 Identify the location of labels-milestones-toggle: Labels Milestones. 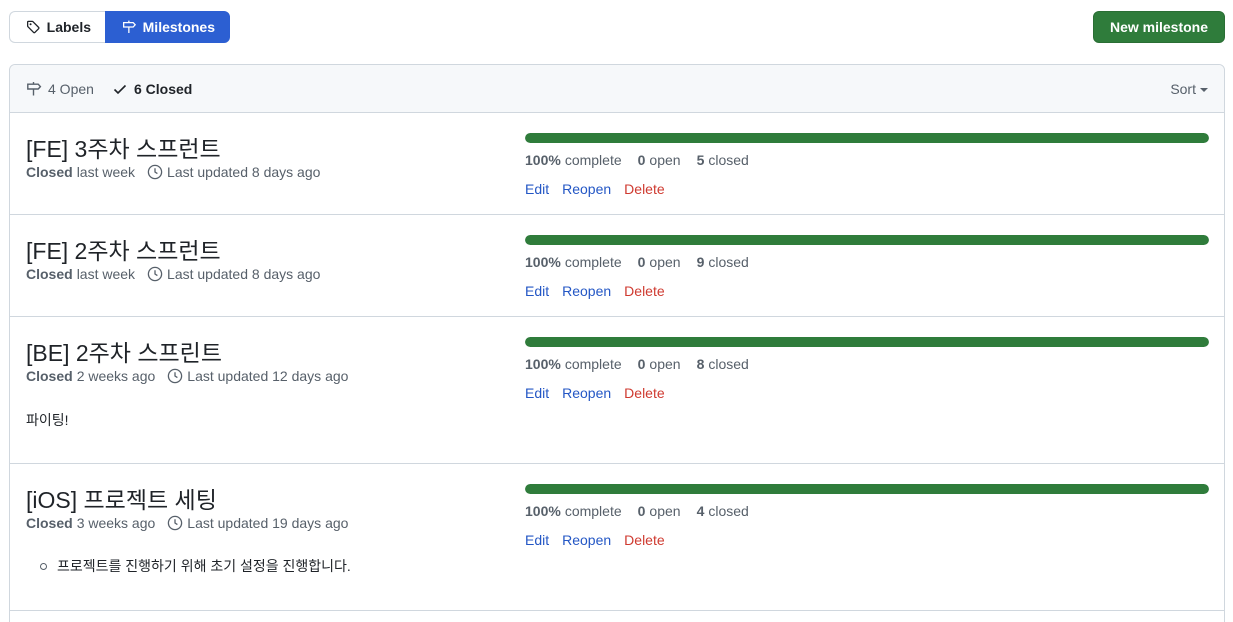
(119, 27).